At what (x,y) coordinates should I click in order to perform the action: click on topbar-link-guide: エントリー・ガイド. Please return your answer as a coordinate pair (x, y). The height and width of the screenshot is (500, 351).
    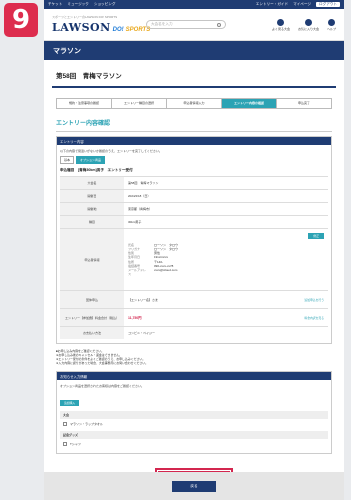
    Looking at the image, I should click on (272, 4).